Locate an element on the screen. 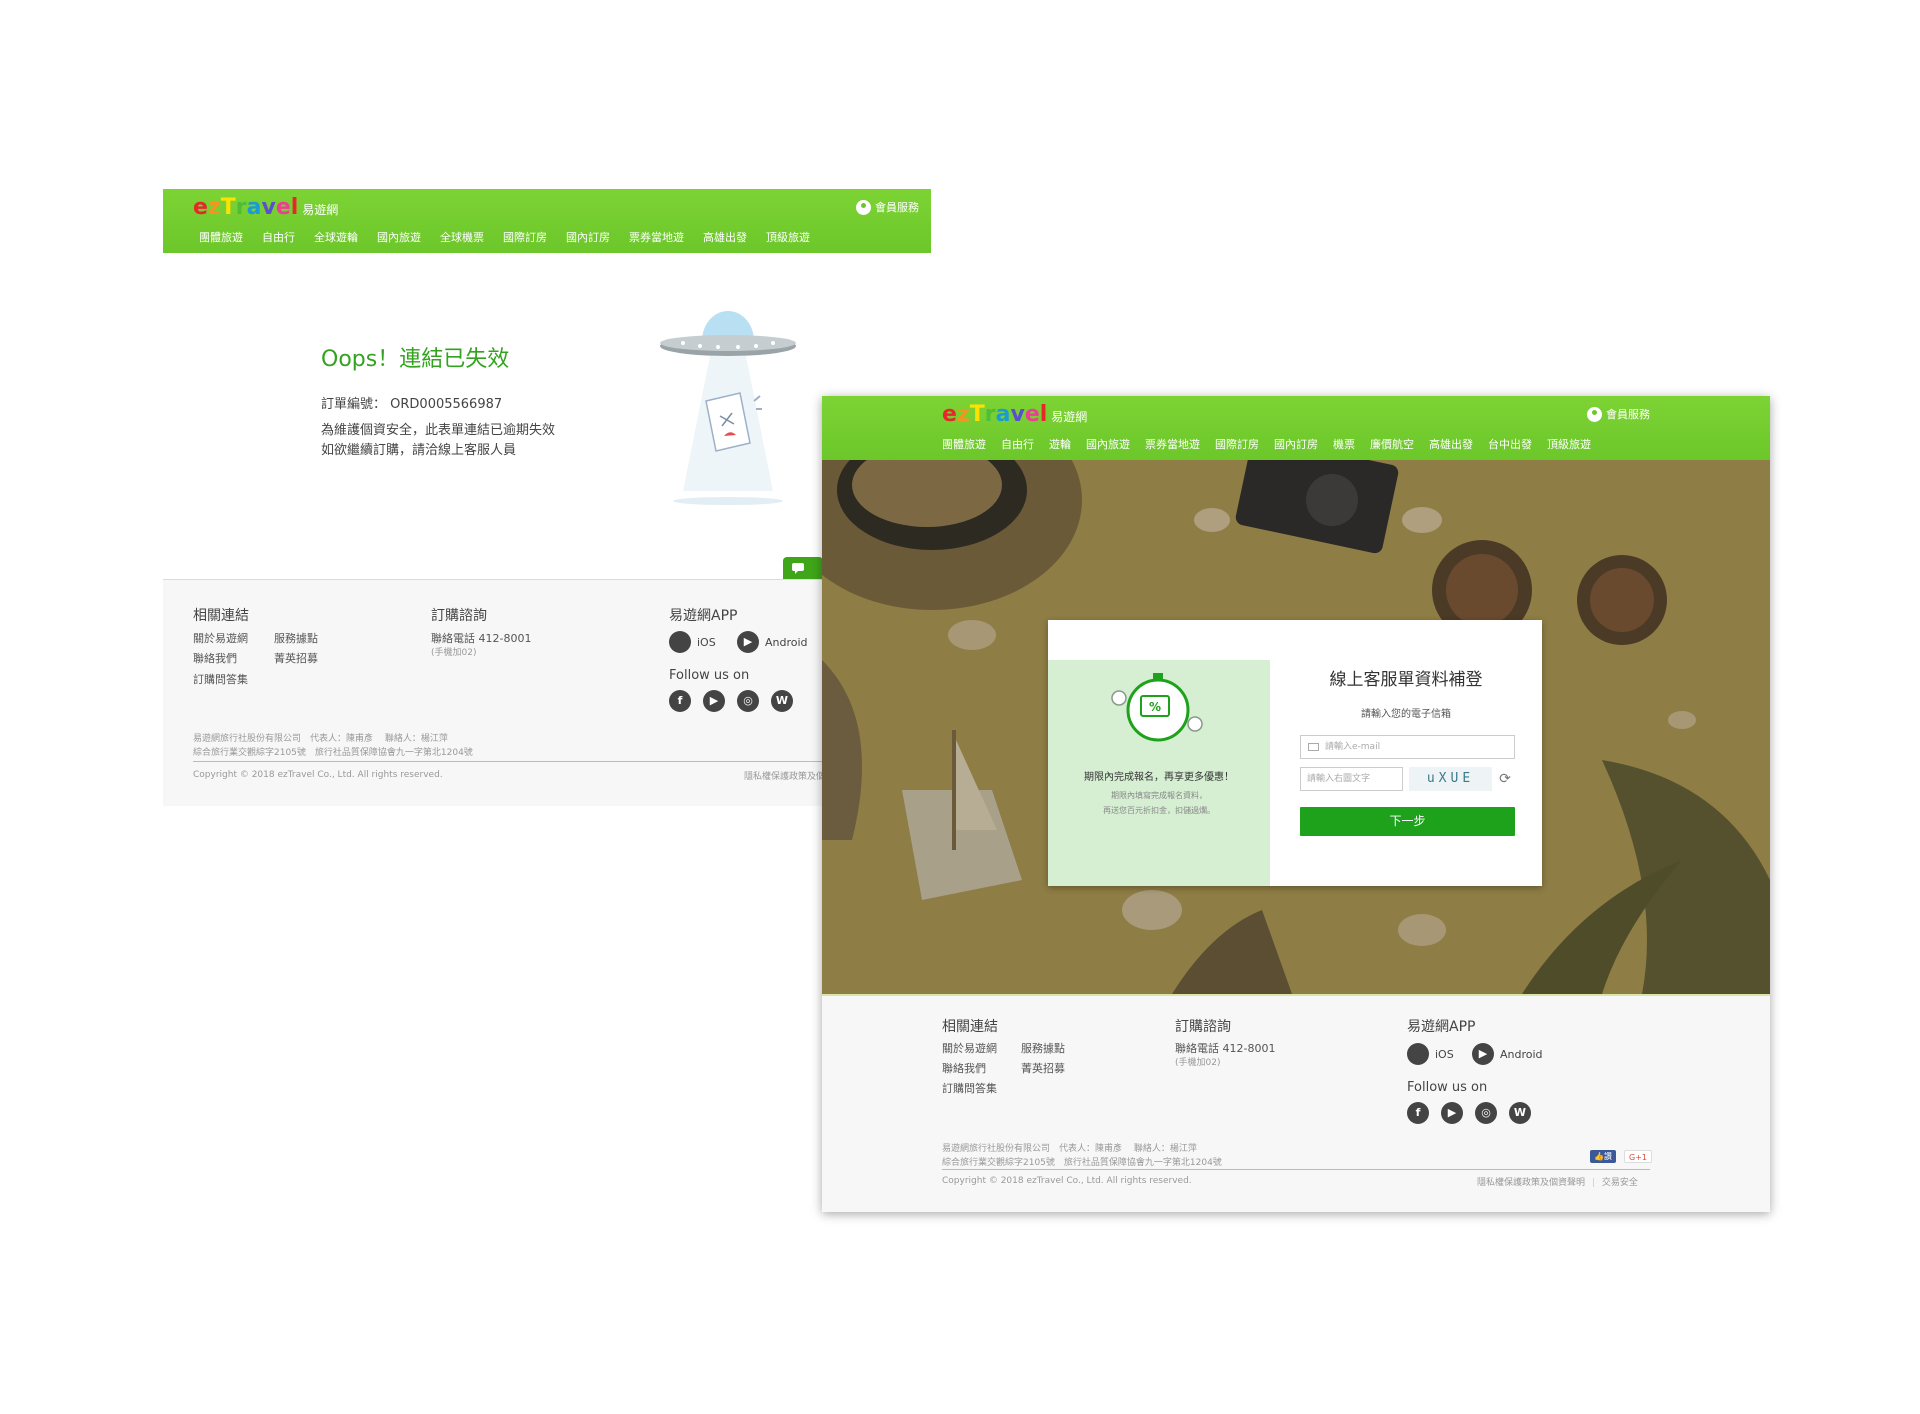  email-field: 請輸入e-mail is located at coordinates (1407, 747).